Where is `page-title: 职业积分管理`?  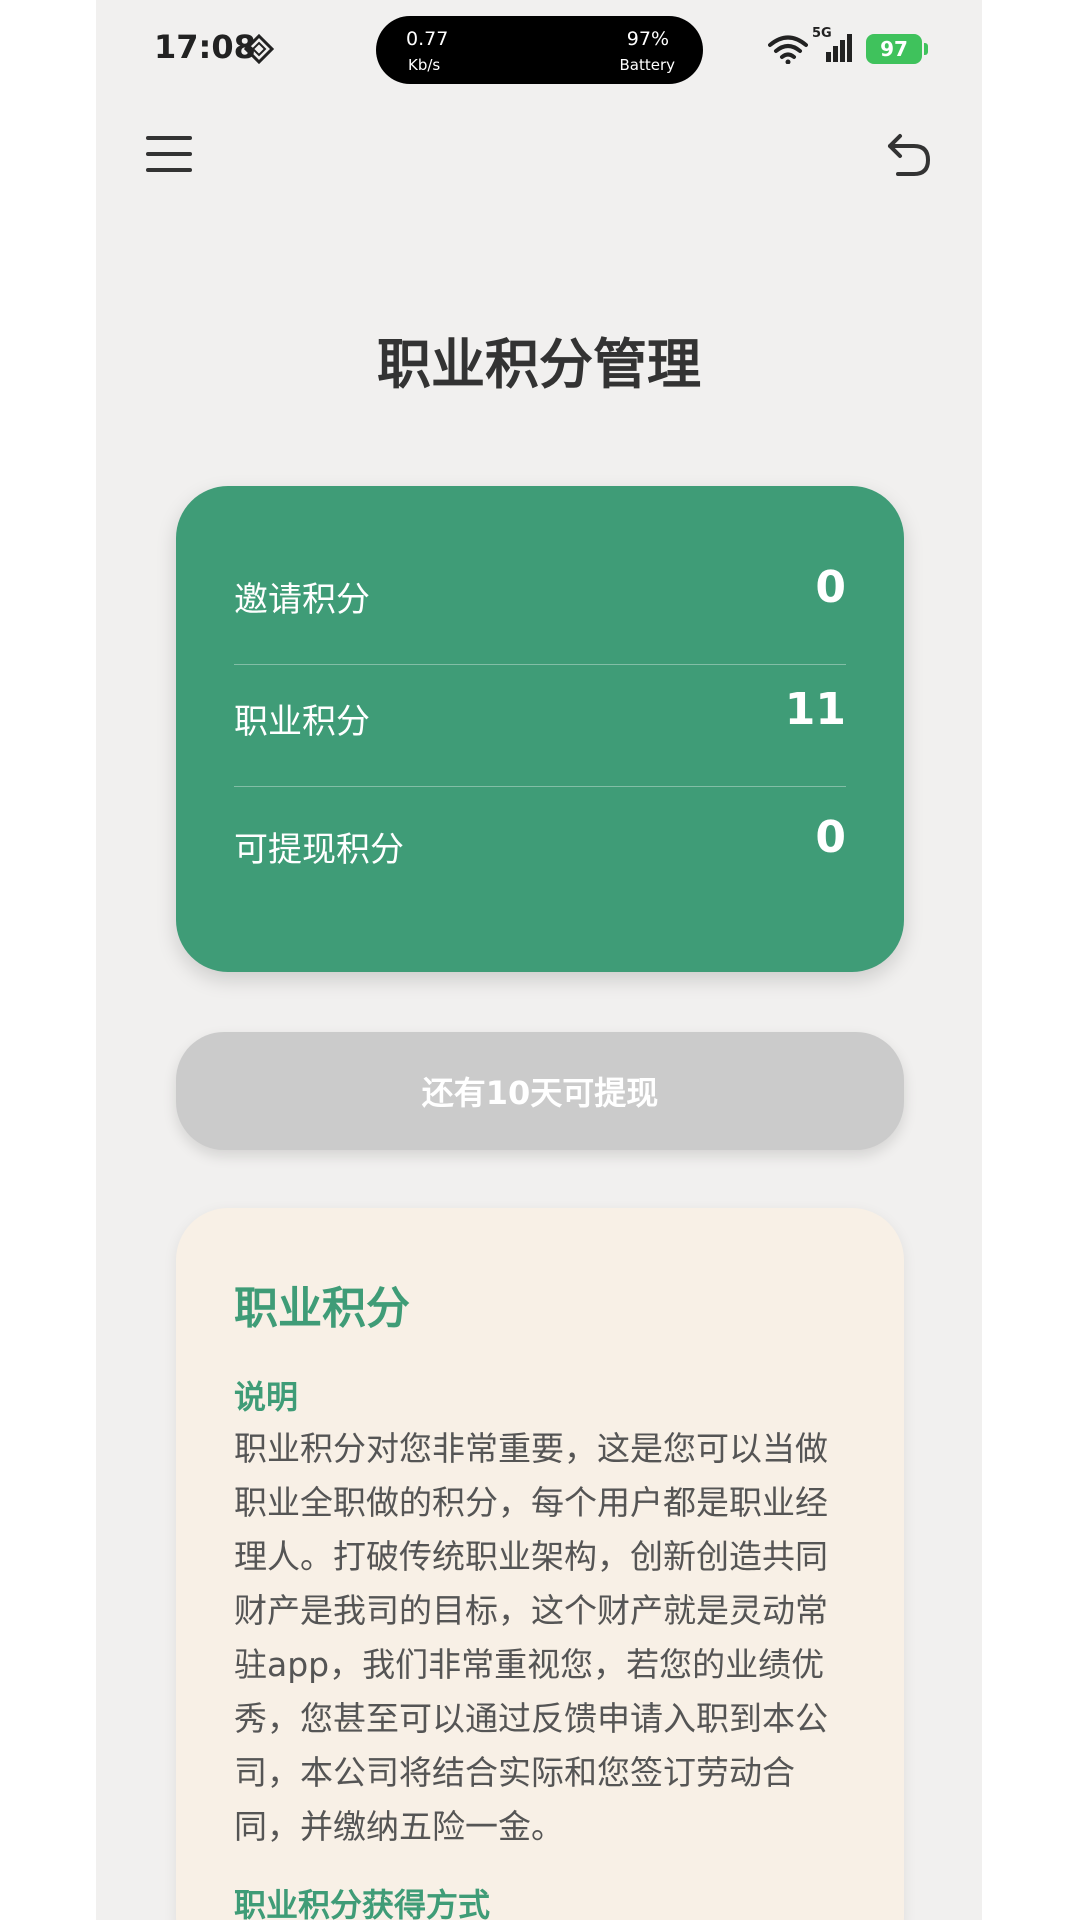 page-title: 职业积分管理 is located at coordinates (539, 364).